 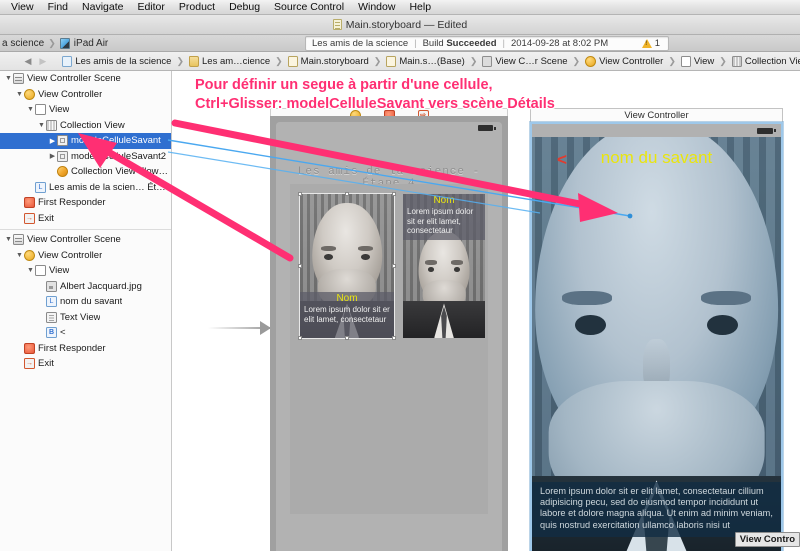 I want to click on breadcrumb-storyboard-base: Main.s…(Base), so click(x=425, y=61).